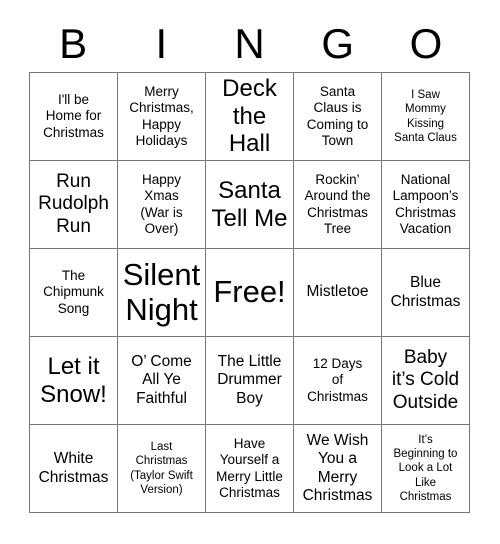  I want to click on bingo-cell-r3c1: The Chipmunk Song, so click(74, 293).